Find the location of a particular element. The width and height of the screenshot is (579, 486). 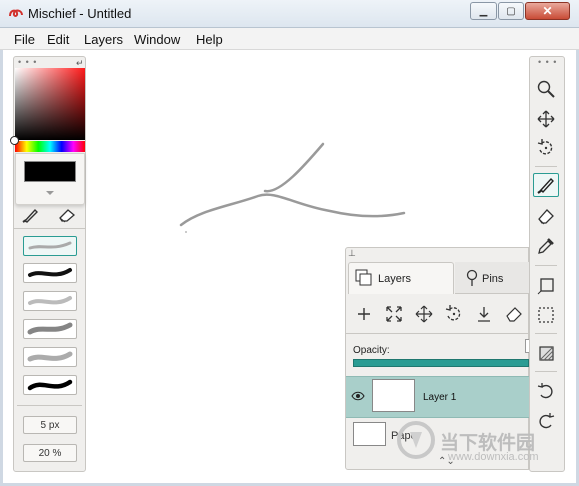

hue-slider-handle is located at coordinates (14, 140).